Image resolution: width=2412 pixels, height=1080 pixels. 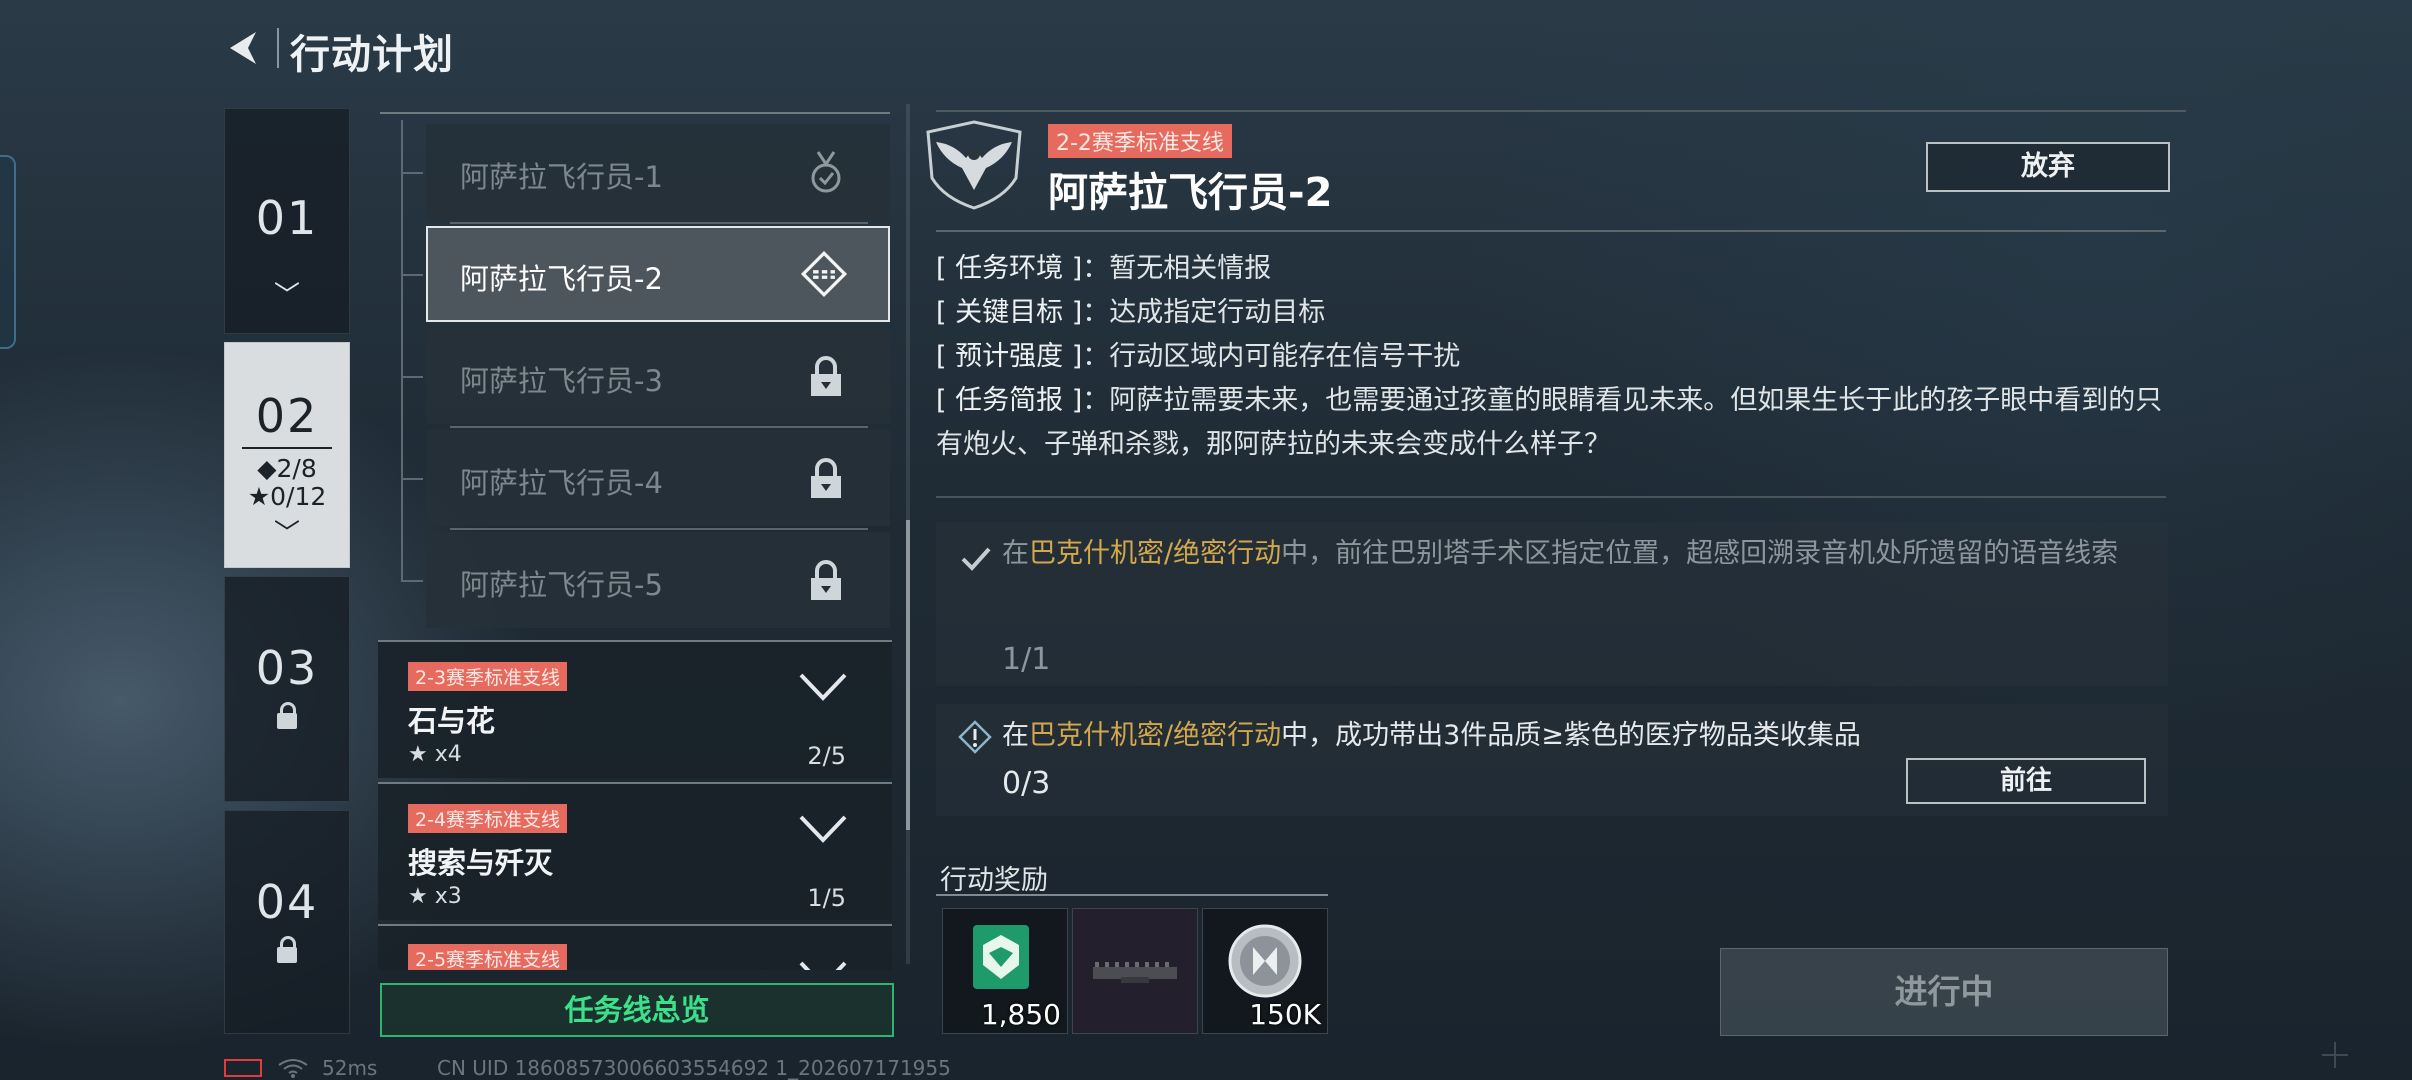 I want to click on checkmark-icon, so click(x=976, y=559).